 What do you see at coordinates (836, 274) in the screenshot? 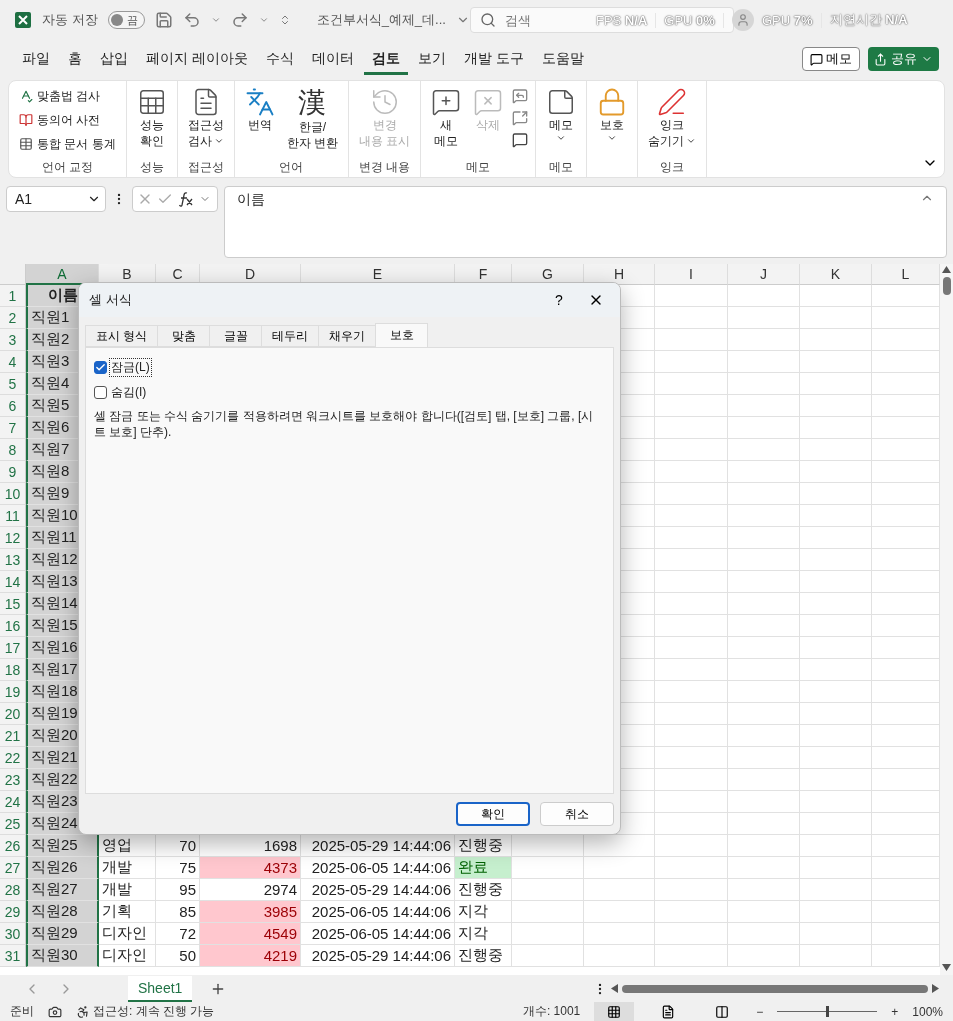
I see `column-header: K` at bounding box center [836, 274].